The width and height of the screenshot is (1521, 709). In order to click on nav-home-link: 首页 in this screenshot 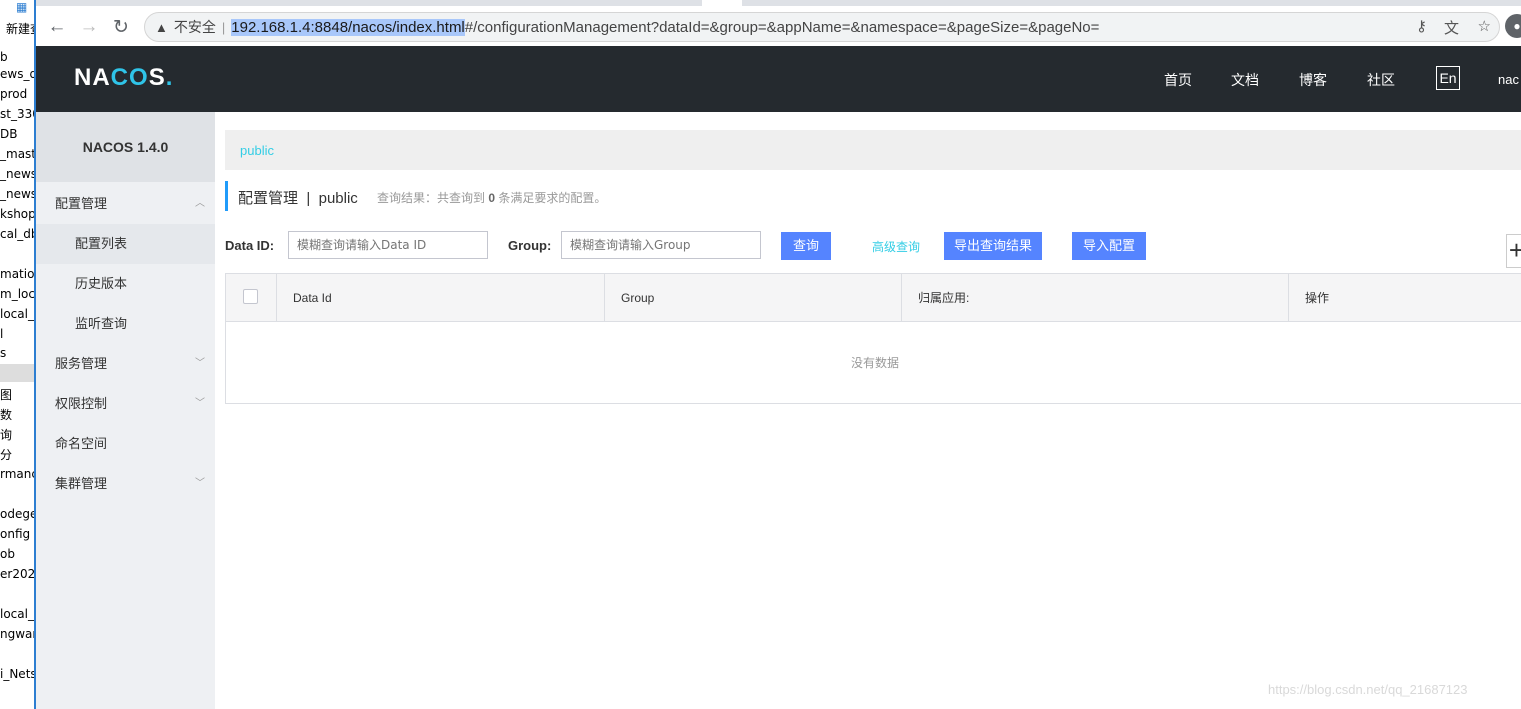, I will do `click(1178, 80)`.